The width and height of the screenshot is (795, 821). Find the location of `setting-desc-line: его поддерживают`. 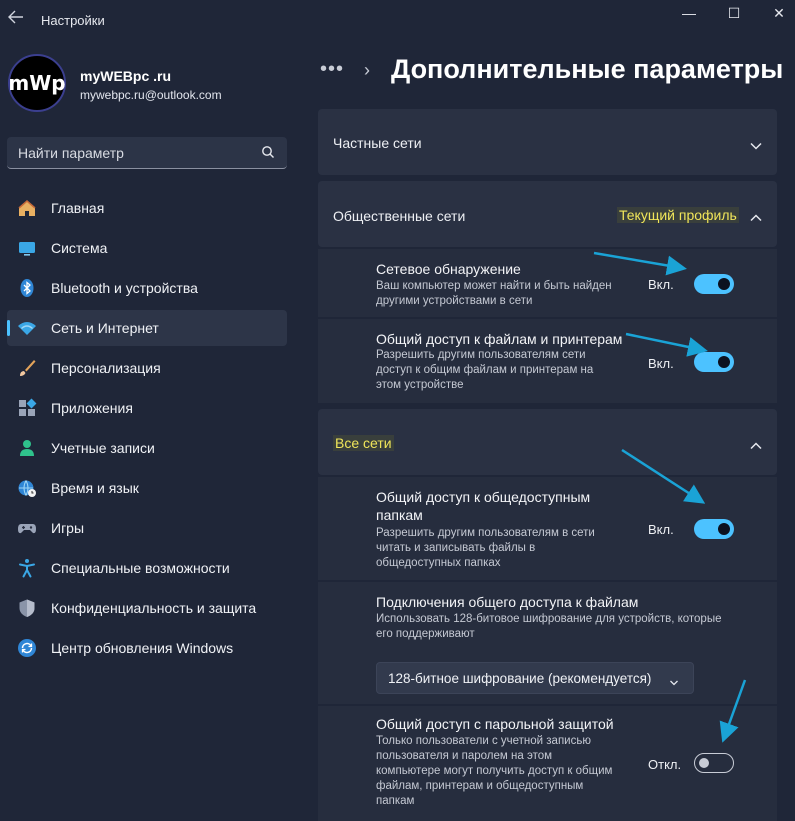

setting-desc-line: его поддерживают is located at coordinates (425, 634).